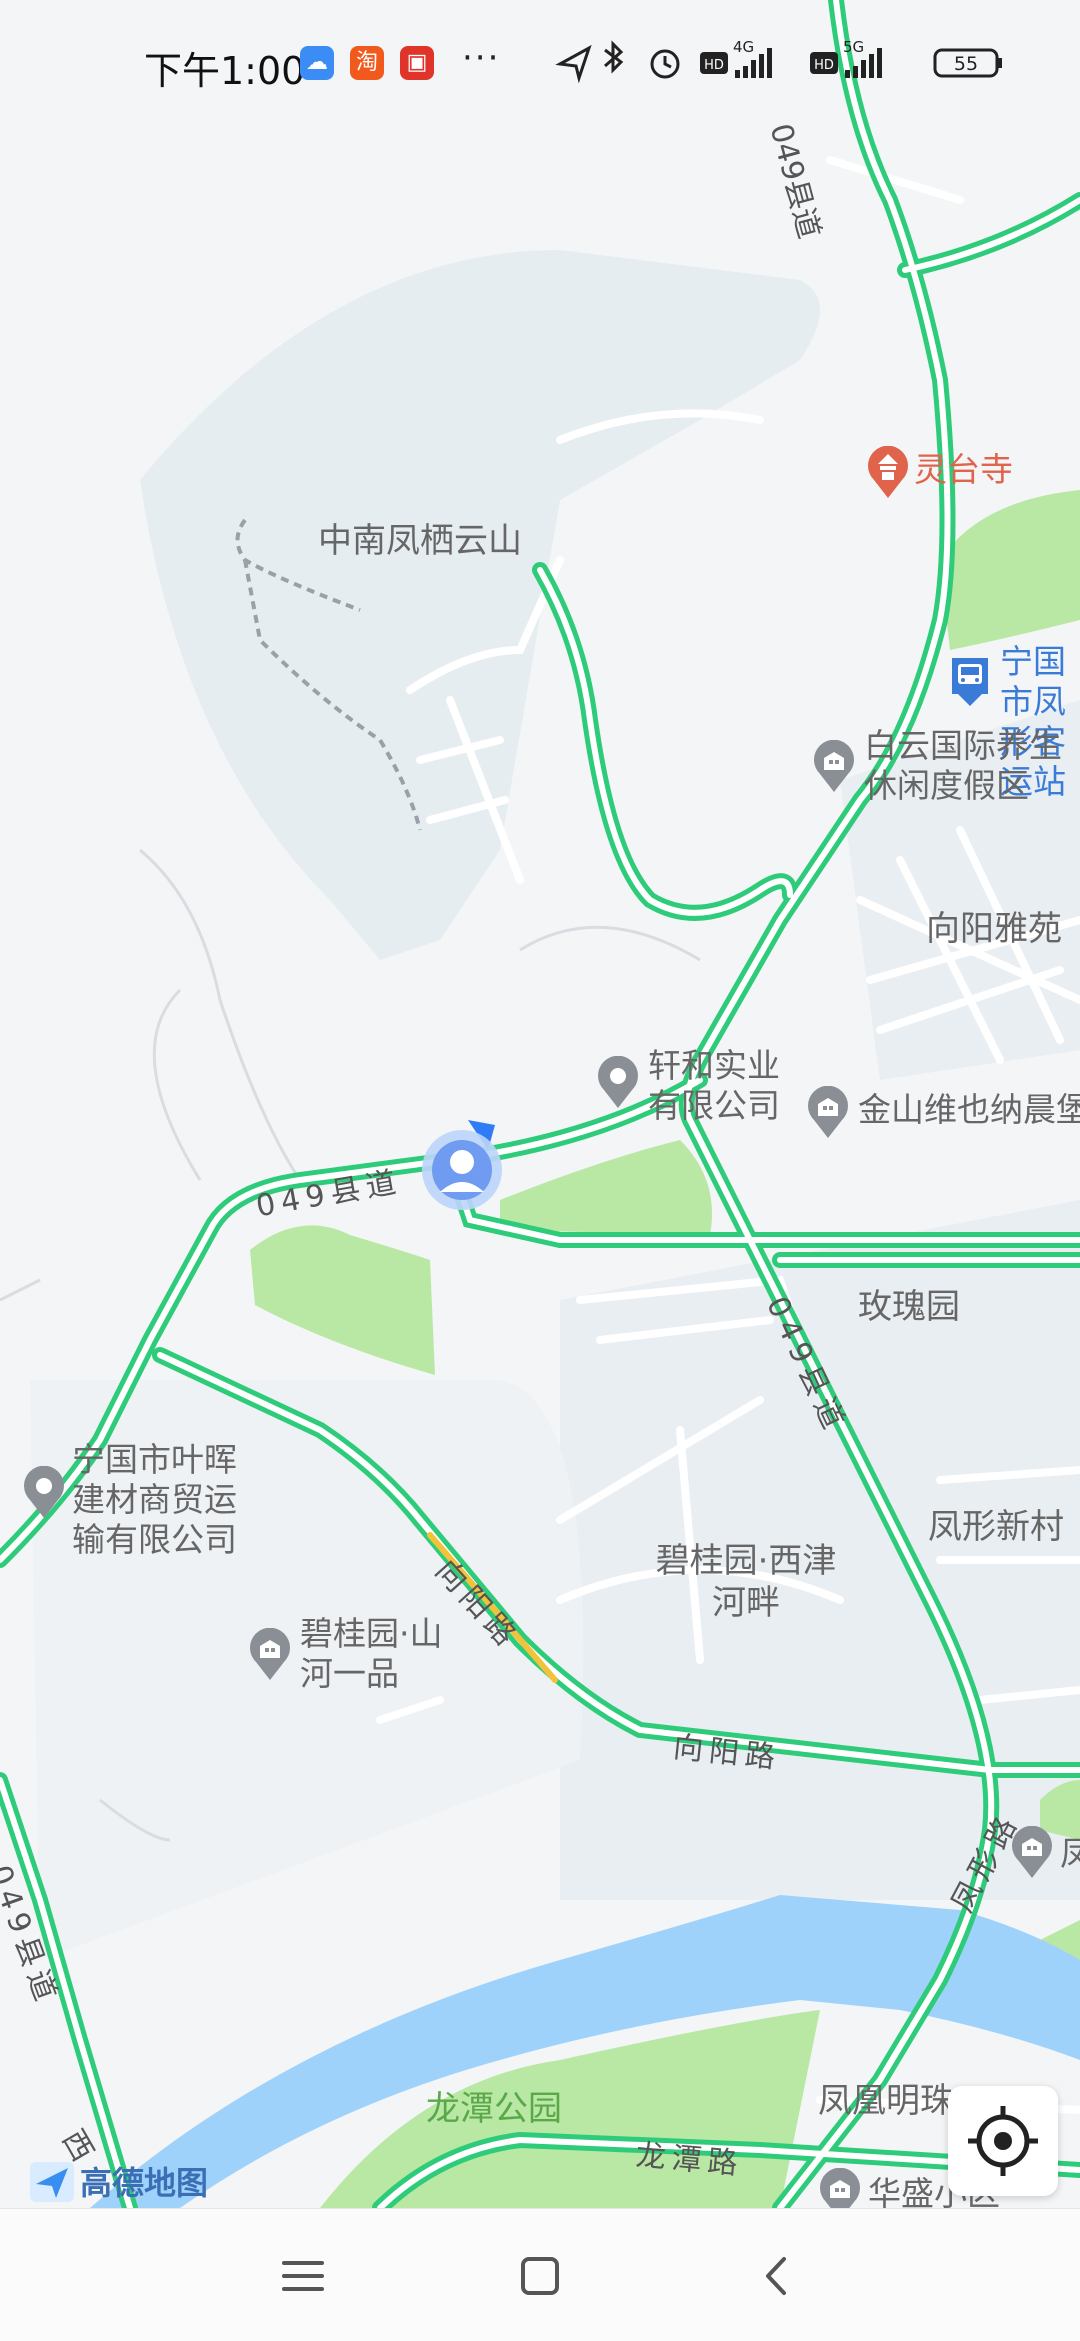  What do you see at coordinates (963, 469) in the screenshot?
I see `poi-label: 灵台寺` at bounding box center [963, 469].